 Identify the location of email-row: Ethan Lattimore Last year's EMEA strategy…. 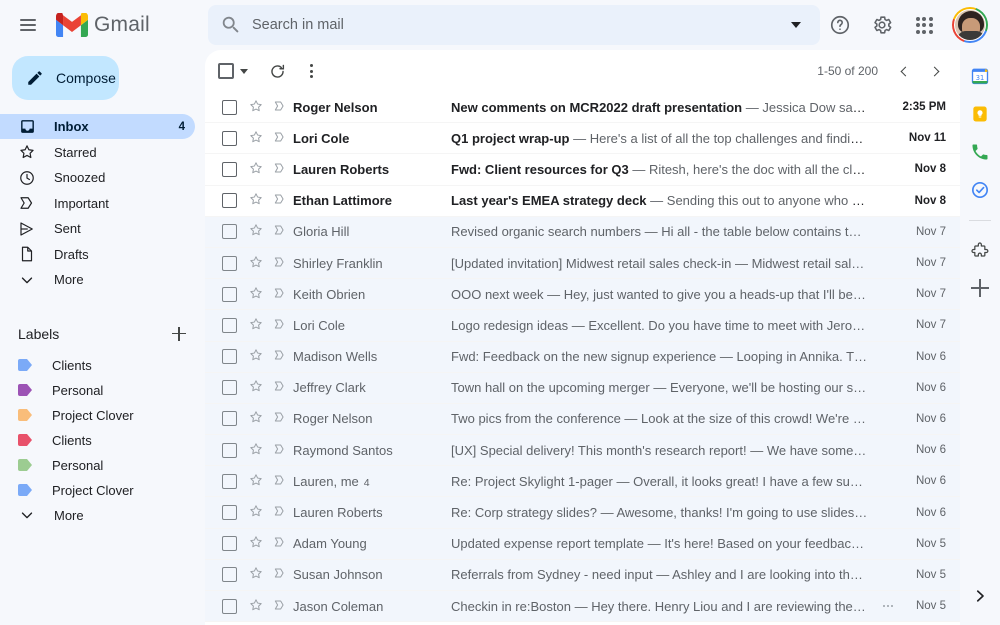
(582, 201).